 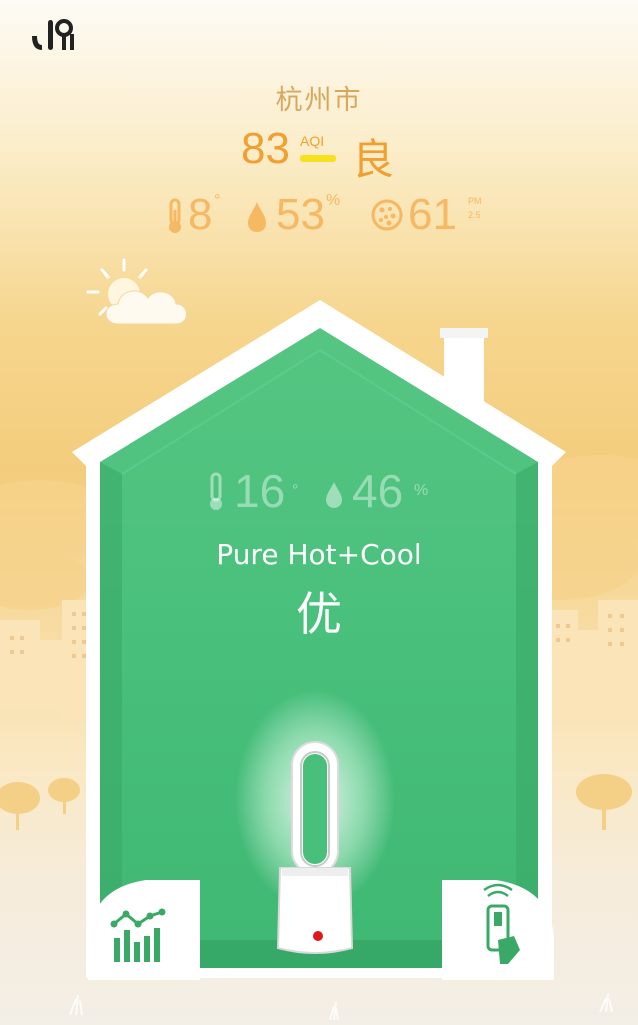 I want to click on indoor-thermometer-icon, so click(x=216, y=491).